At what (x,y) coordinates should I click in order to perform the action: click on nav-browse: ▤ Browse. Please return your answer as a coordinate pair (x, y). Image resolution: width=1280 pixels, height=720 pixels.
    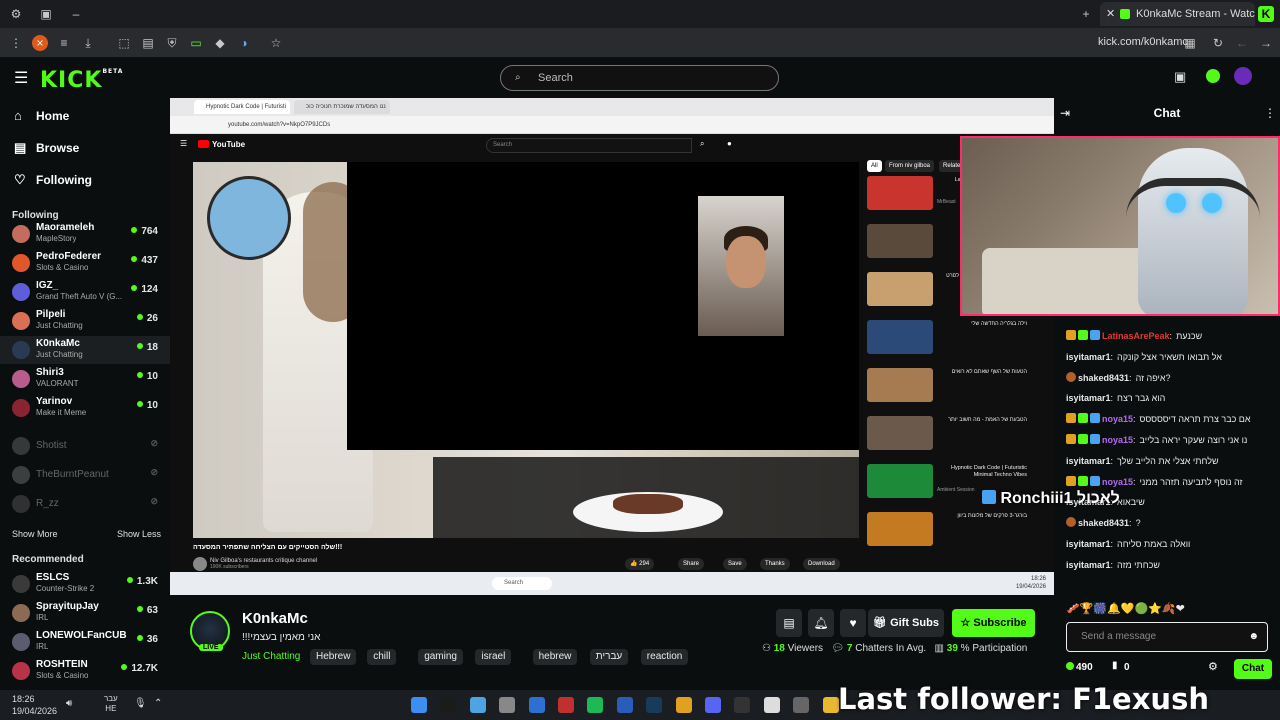
    Looking at the image, I should click on (46, 148).